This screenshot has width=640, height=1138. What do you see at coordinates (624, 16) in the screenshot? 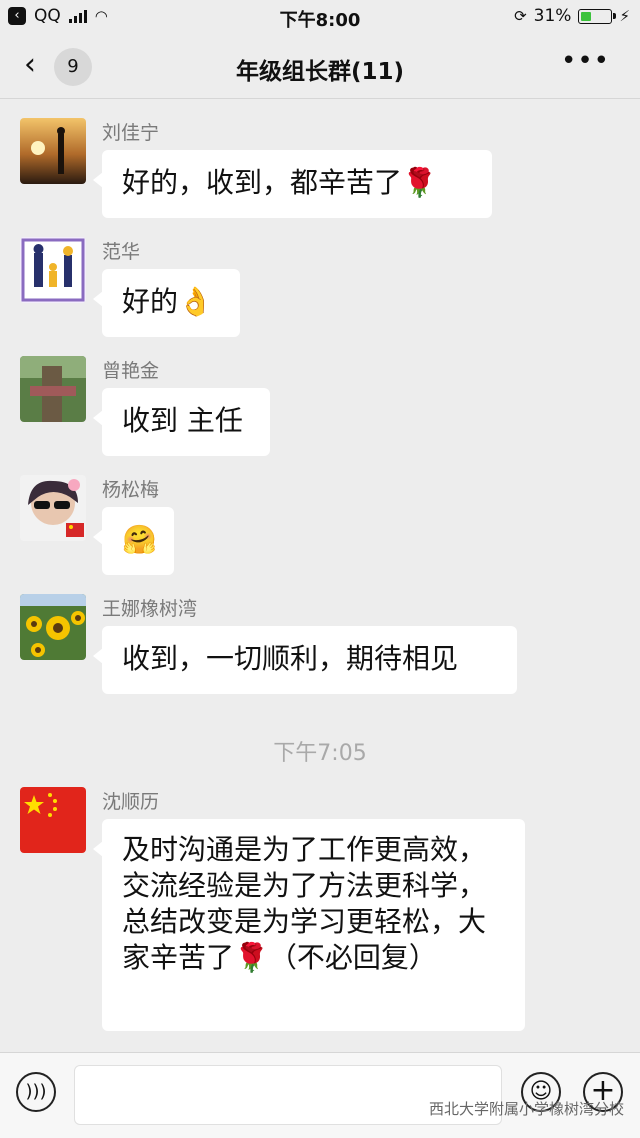
I see `charging-icon: ⚡` at bounding box center [624, 16].